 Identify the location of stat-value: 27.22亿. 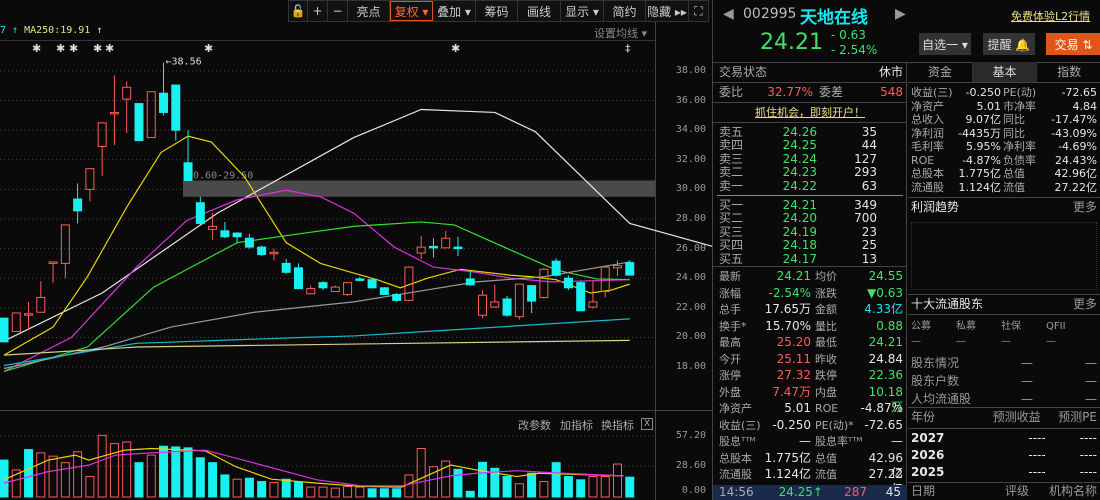
(885, 481).